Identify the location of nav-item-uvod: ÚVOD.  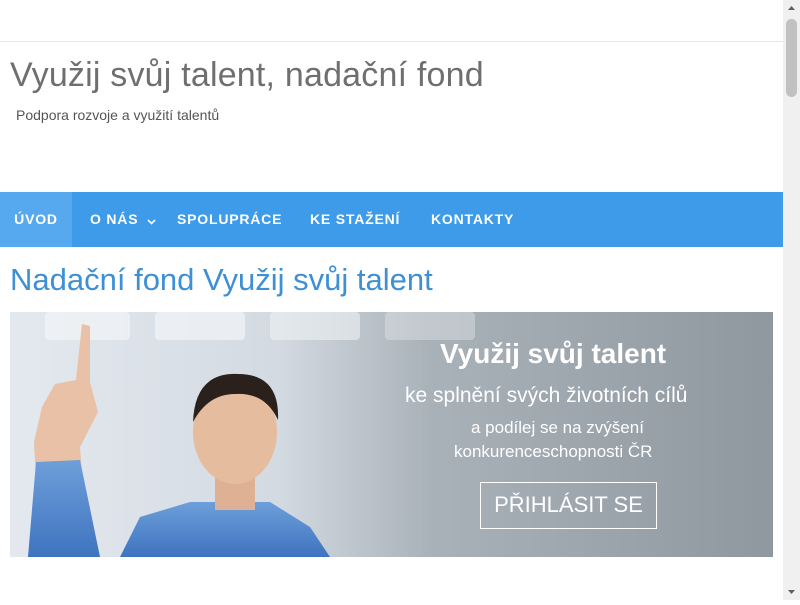
(36, 219).